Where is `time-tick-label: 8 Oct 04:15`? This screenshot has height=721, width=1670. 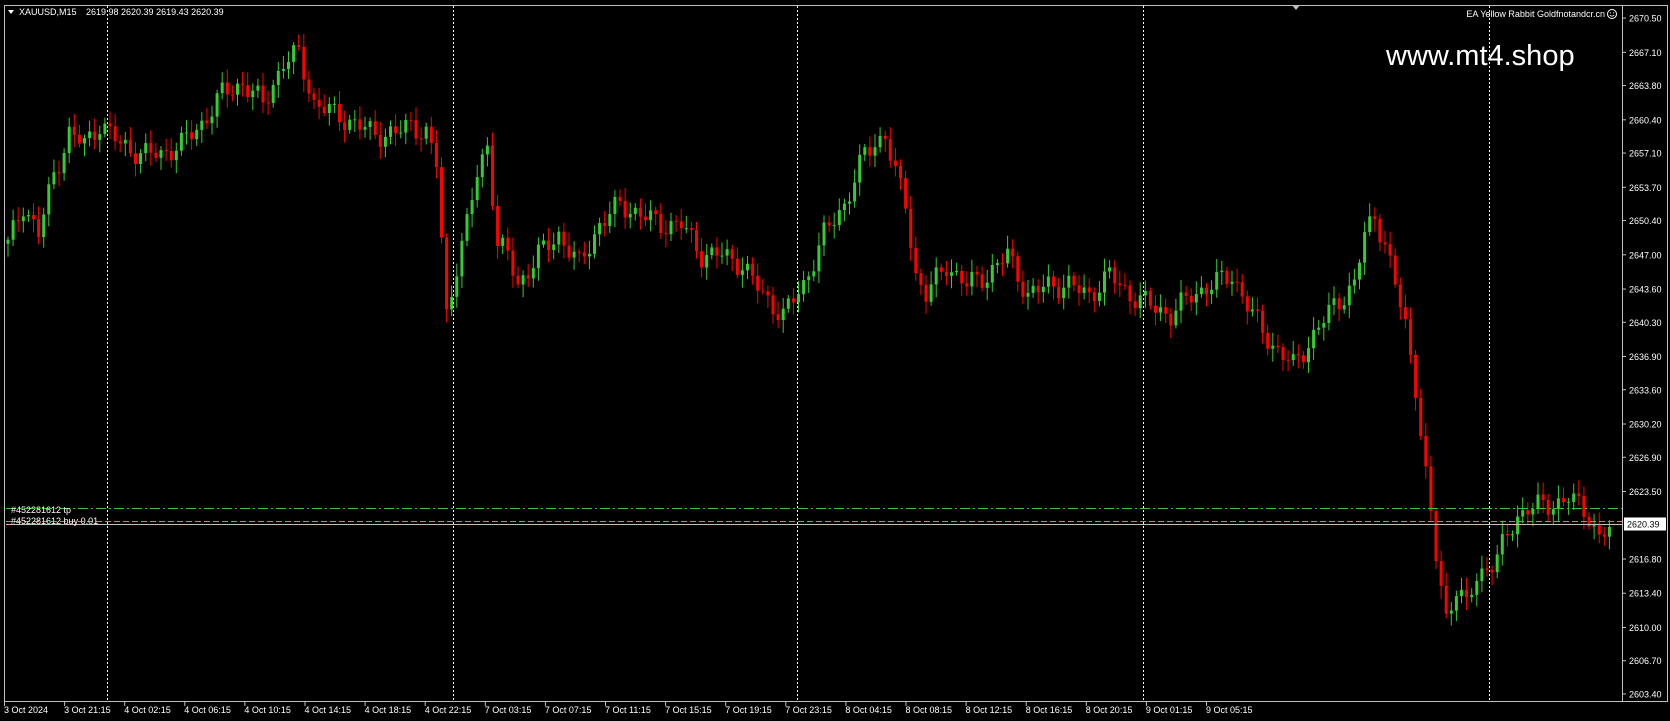
time-tick-label: 8 Oct 04:15 is located at coordinates (868, 710).